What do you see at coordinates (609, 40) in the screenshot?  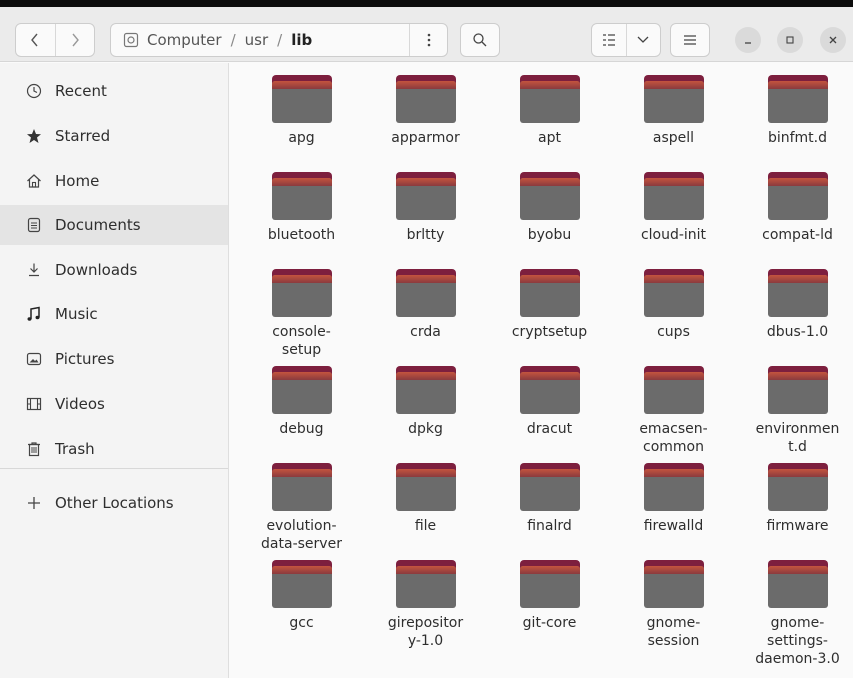 I see `list-view-button` at bounding box center [609, 40].